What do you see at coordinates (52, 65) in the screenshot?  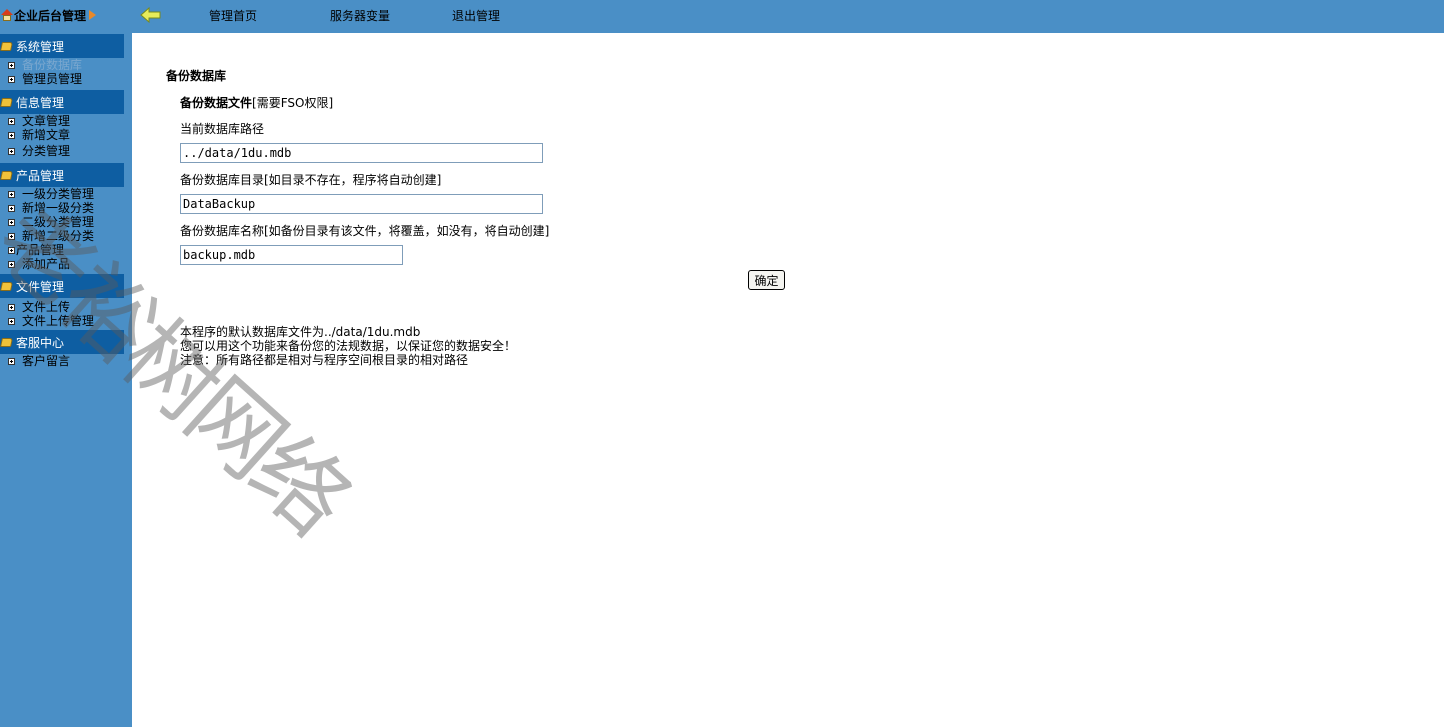 I see `sidebar-item-label: 备份数据库` at bounding box center [52, 65].